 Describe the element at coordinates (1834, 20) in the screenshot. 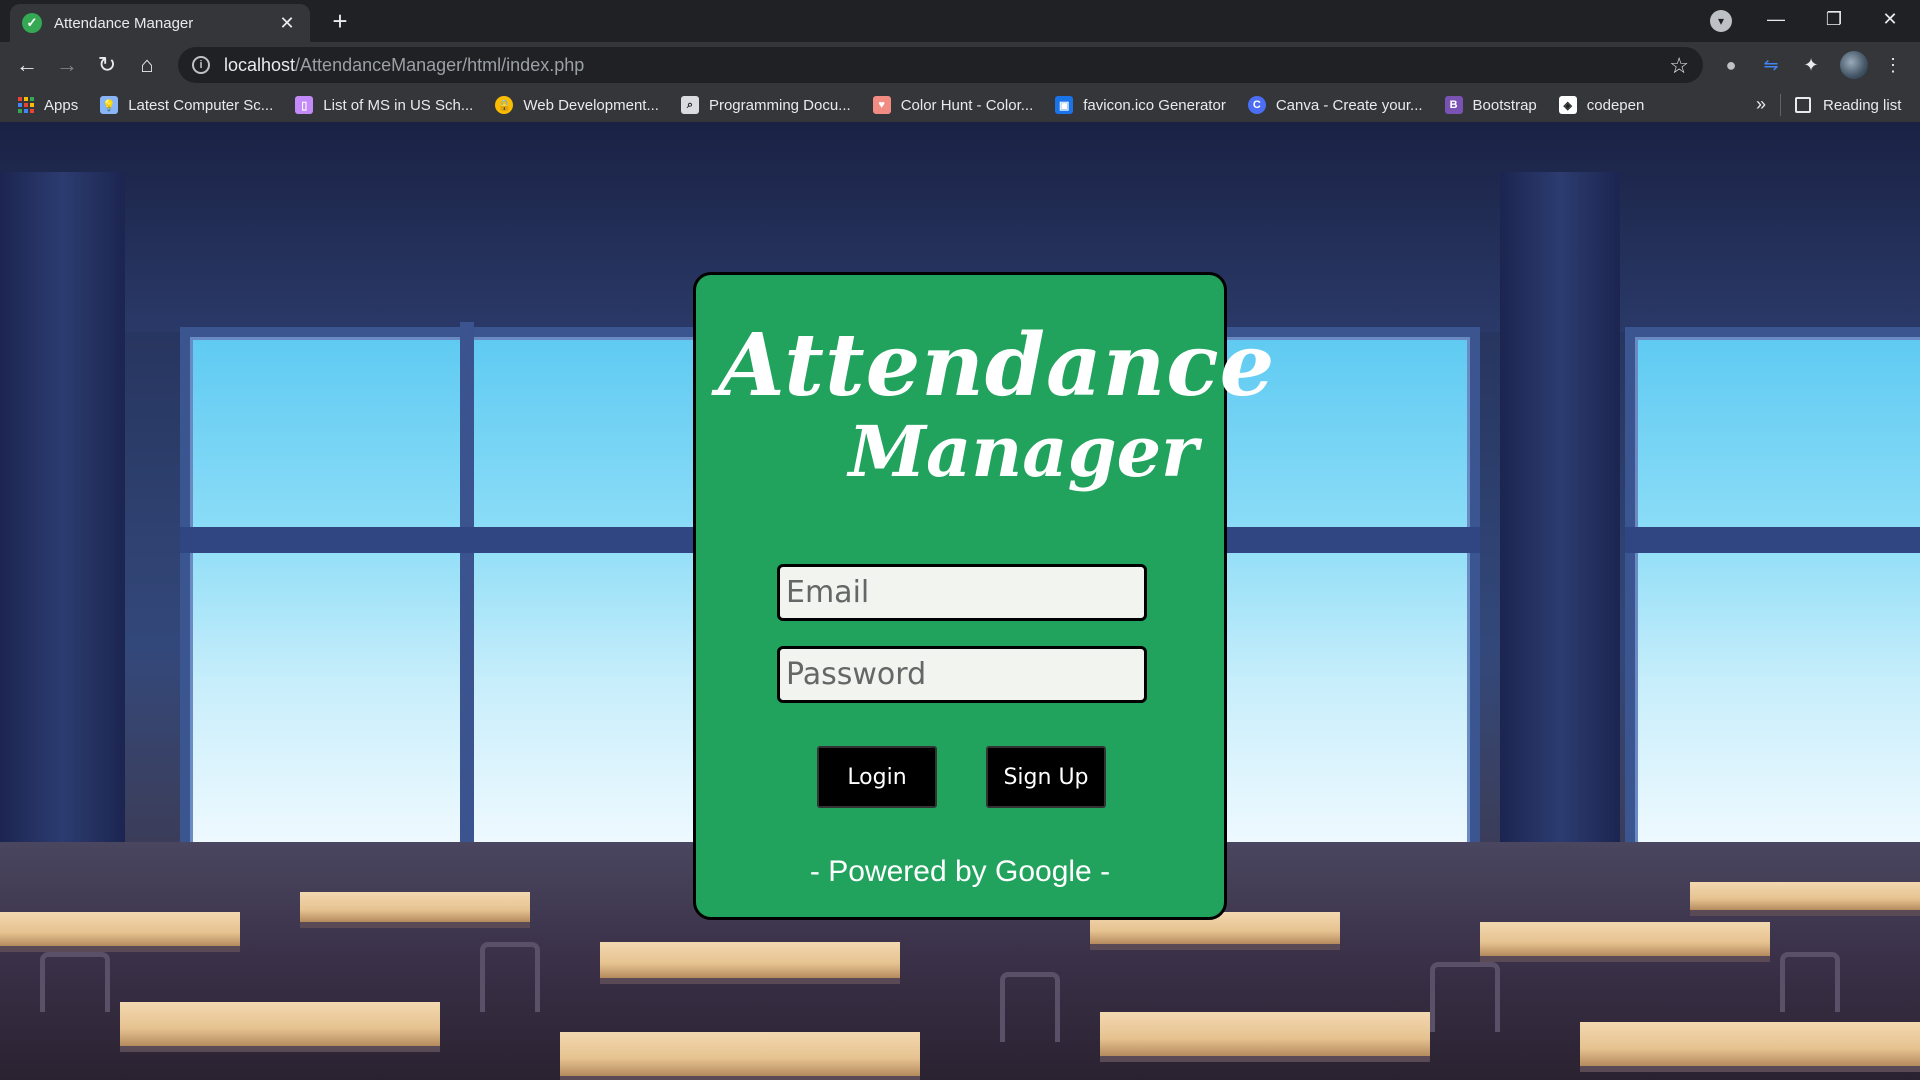

I see `restore-button: ❐` at that location.